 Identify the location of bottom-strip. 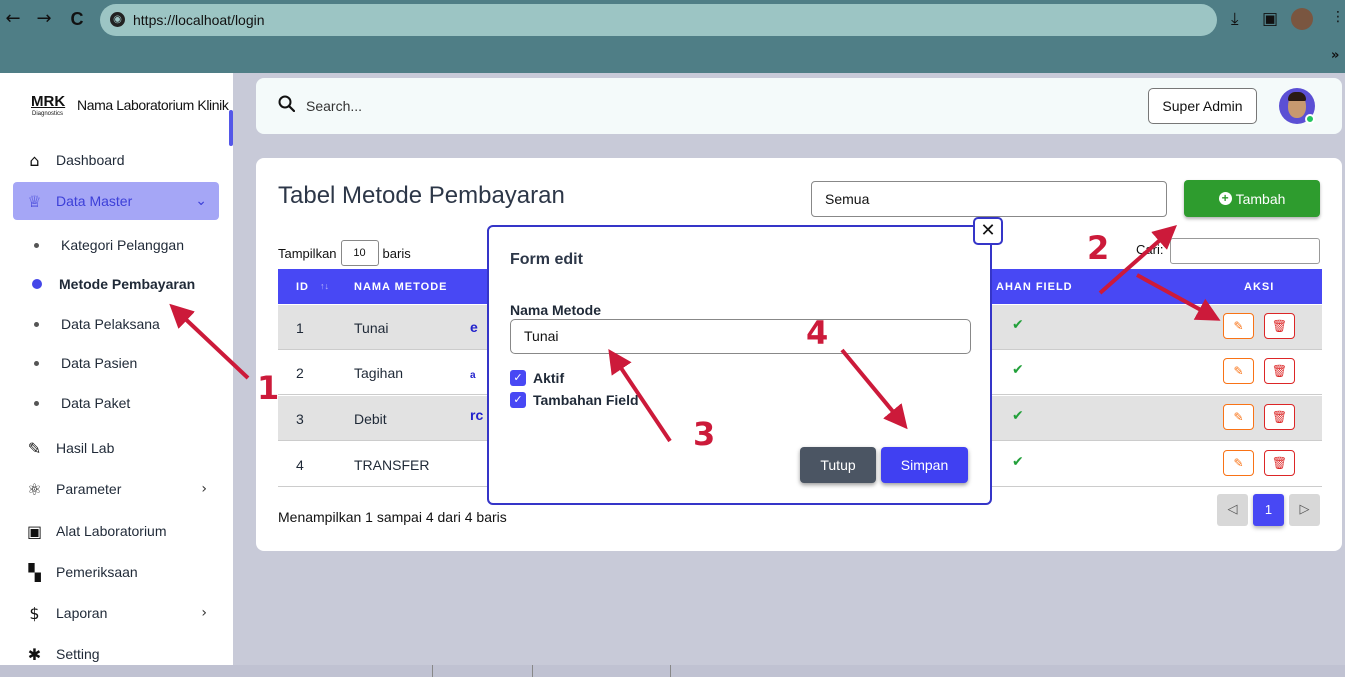
(672, 671).